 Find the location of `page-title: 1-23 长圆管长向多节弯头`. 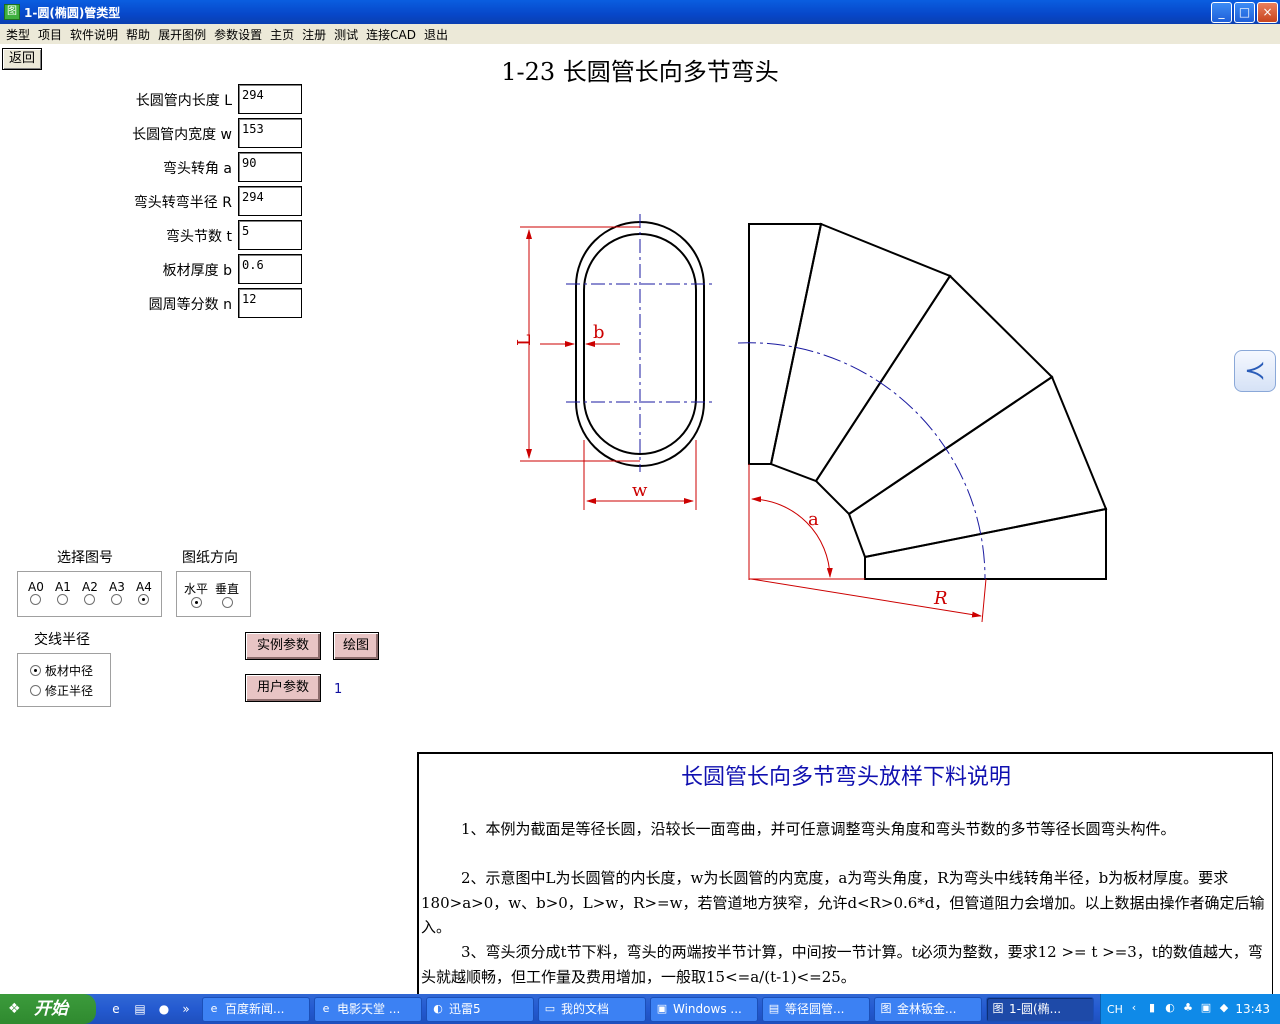

page-title: 1-23 长圆管长向多节弯头 is located at coordinates (640, 72).